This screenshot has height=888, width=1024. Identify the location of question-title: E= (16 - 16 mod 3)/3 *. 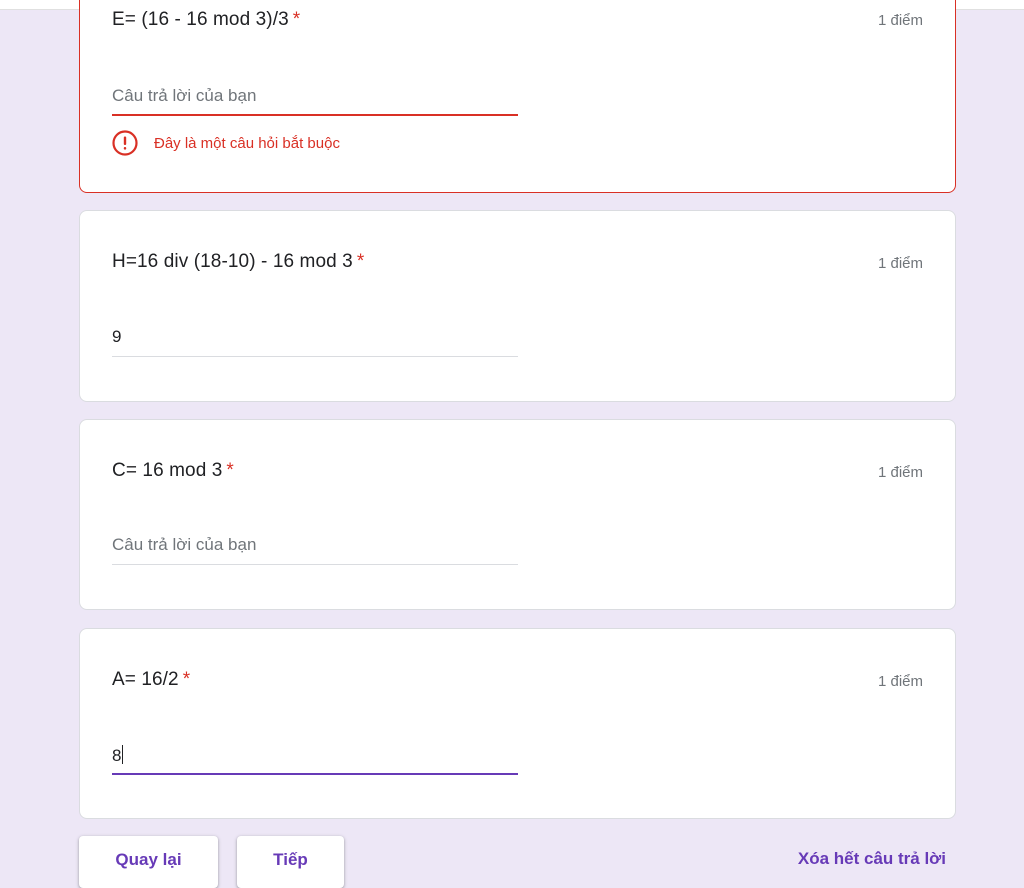
(206, 20).